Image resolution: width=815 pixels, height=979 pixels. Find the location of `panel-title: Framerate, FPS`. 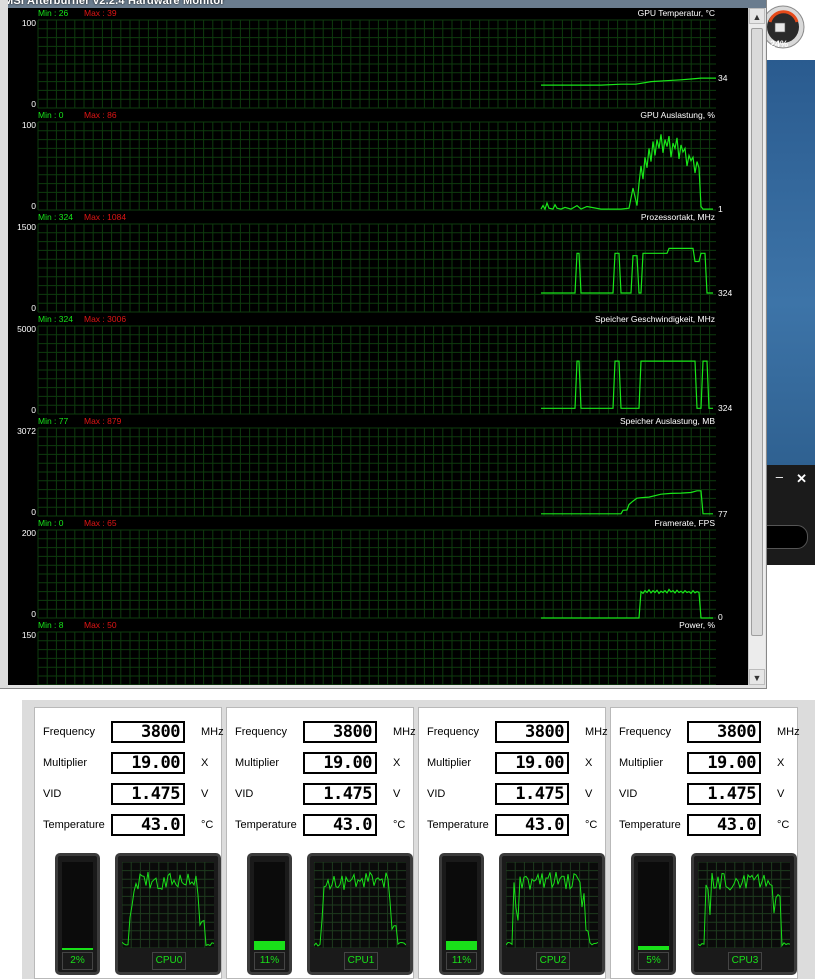

panel-title: Framerate, FPS is located at coordinates (684, 523).